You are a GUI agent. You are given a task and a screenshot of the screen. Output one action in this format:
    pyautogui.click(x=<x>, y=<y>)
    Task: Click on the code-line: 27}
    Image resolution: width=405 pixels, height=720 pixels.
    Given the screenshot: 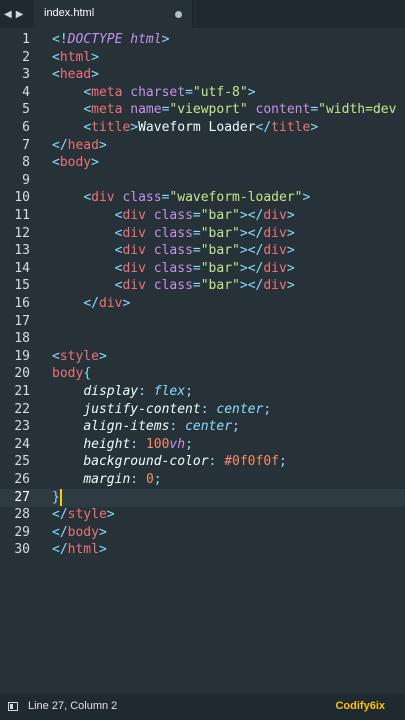 What is the action you would take?
    pyautogui.click(x=202, y=497)
    